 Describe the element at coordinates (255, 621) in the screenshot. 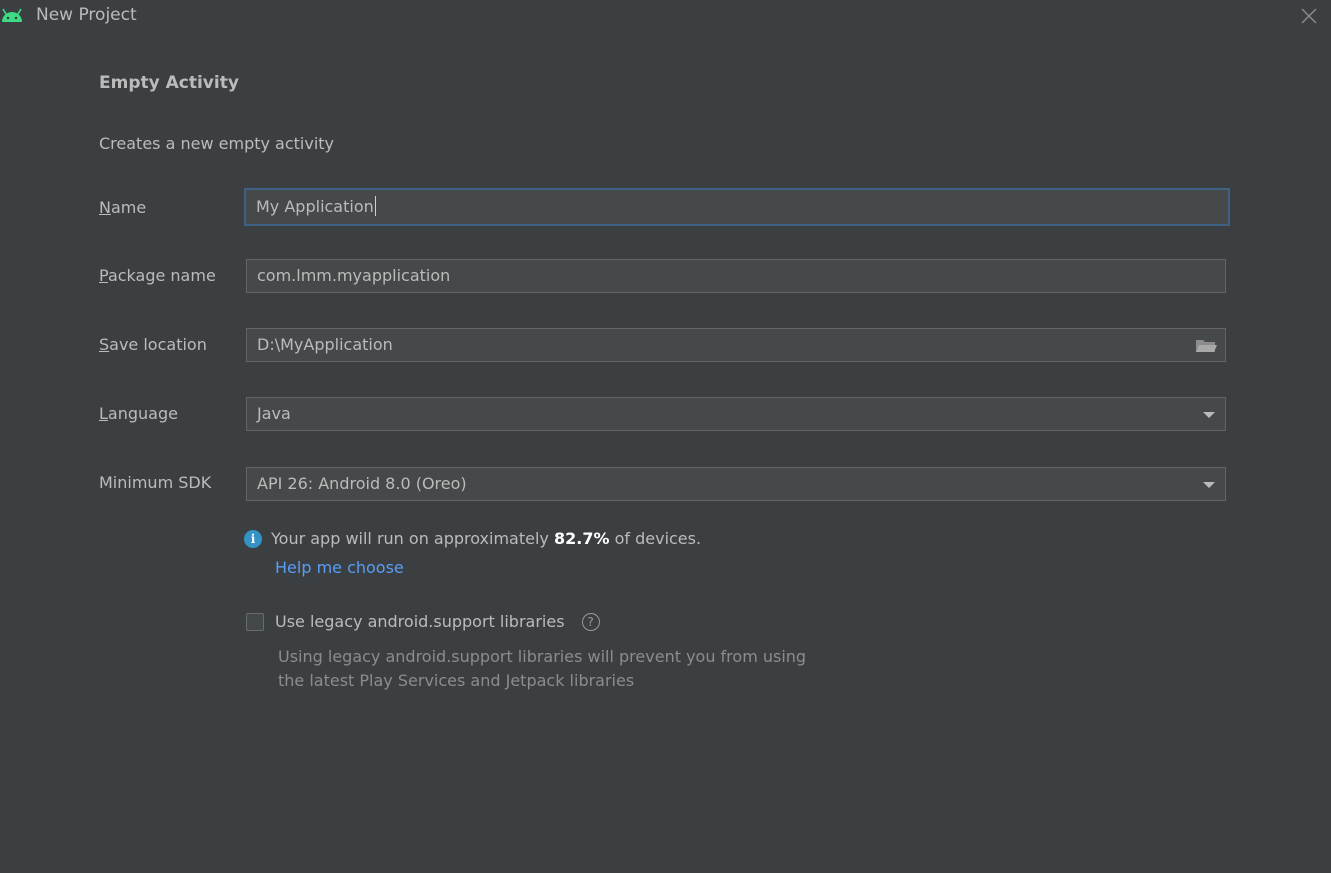

I see `legacy-support-checkbox` at that location.